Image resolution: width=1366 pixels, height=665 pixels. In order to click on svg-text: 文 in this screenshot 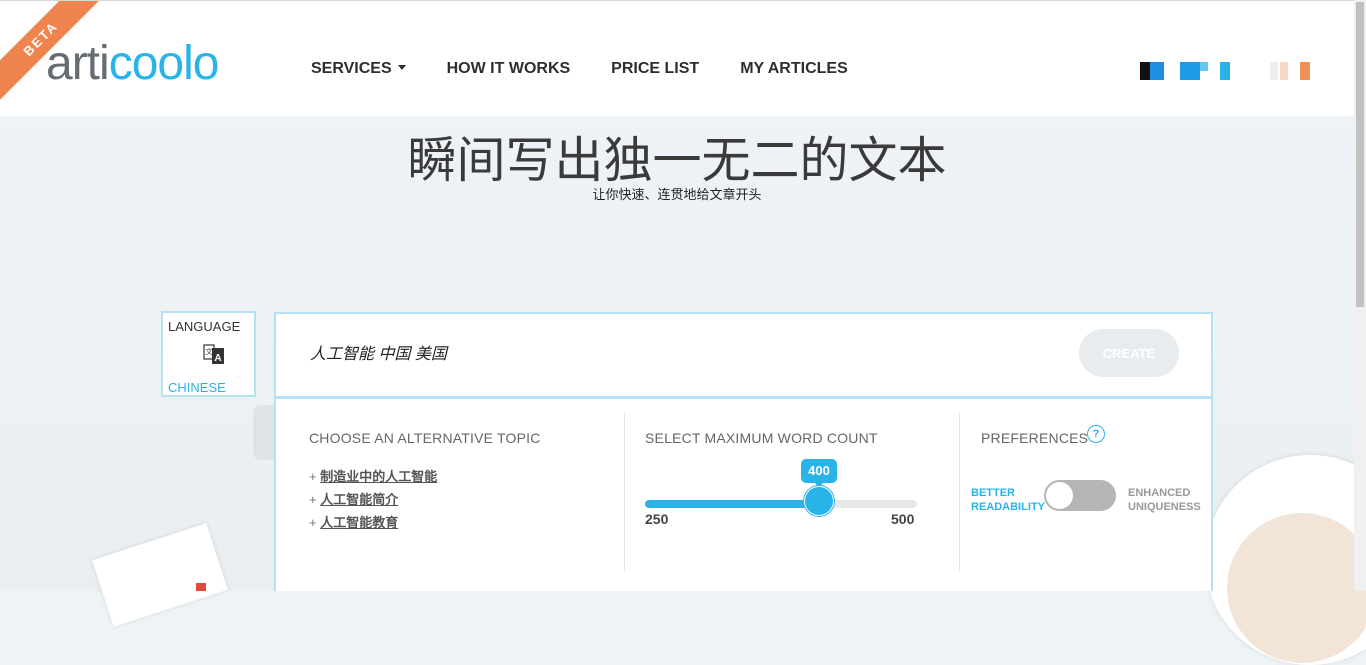, I will do `click(209, 351)`.